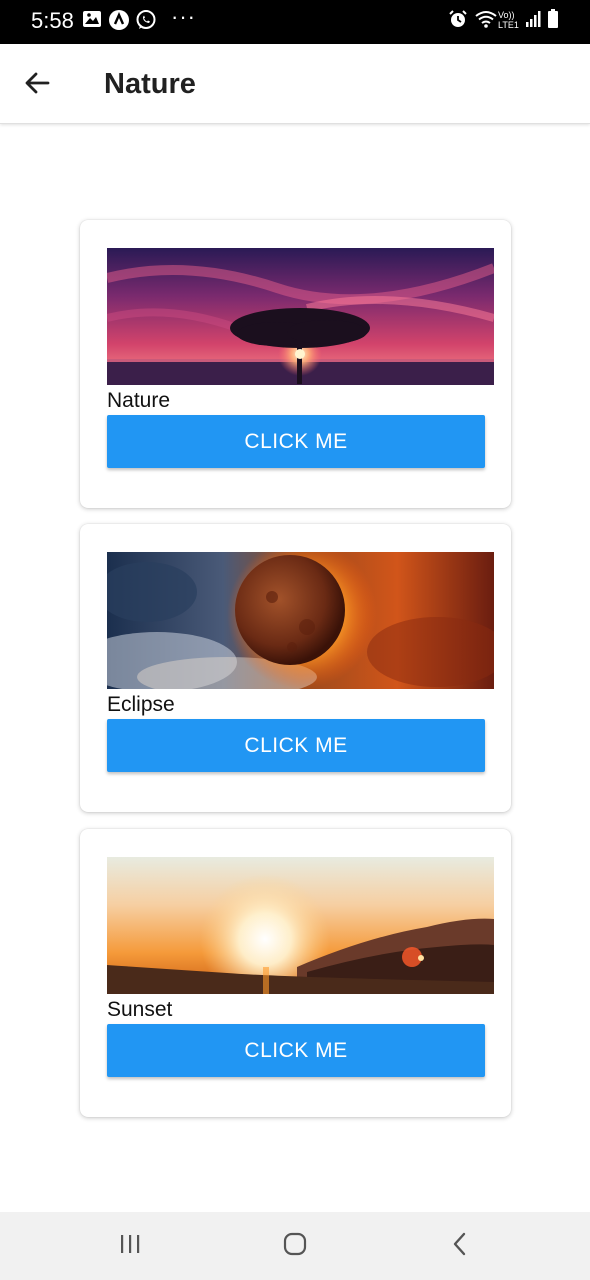  I want to click on signal-icon, so click(533, 21).